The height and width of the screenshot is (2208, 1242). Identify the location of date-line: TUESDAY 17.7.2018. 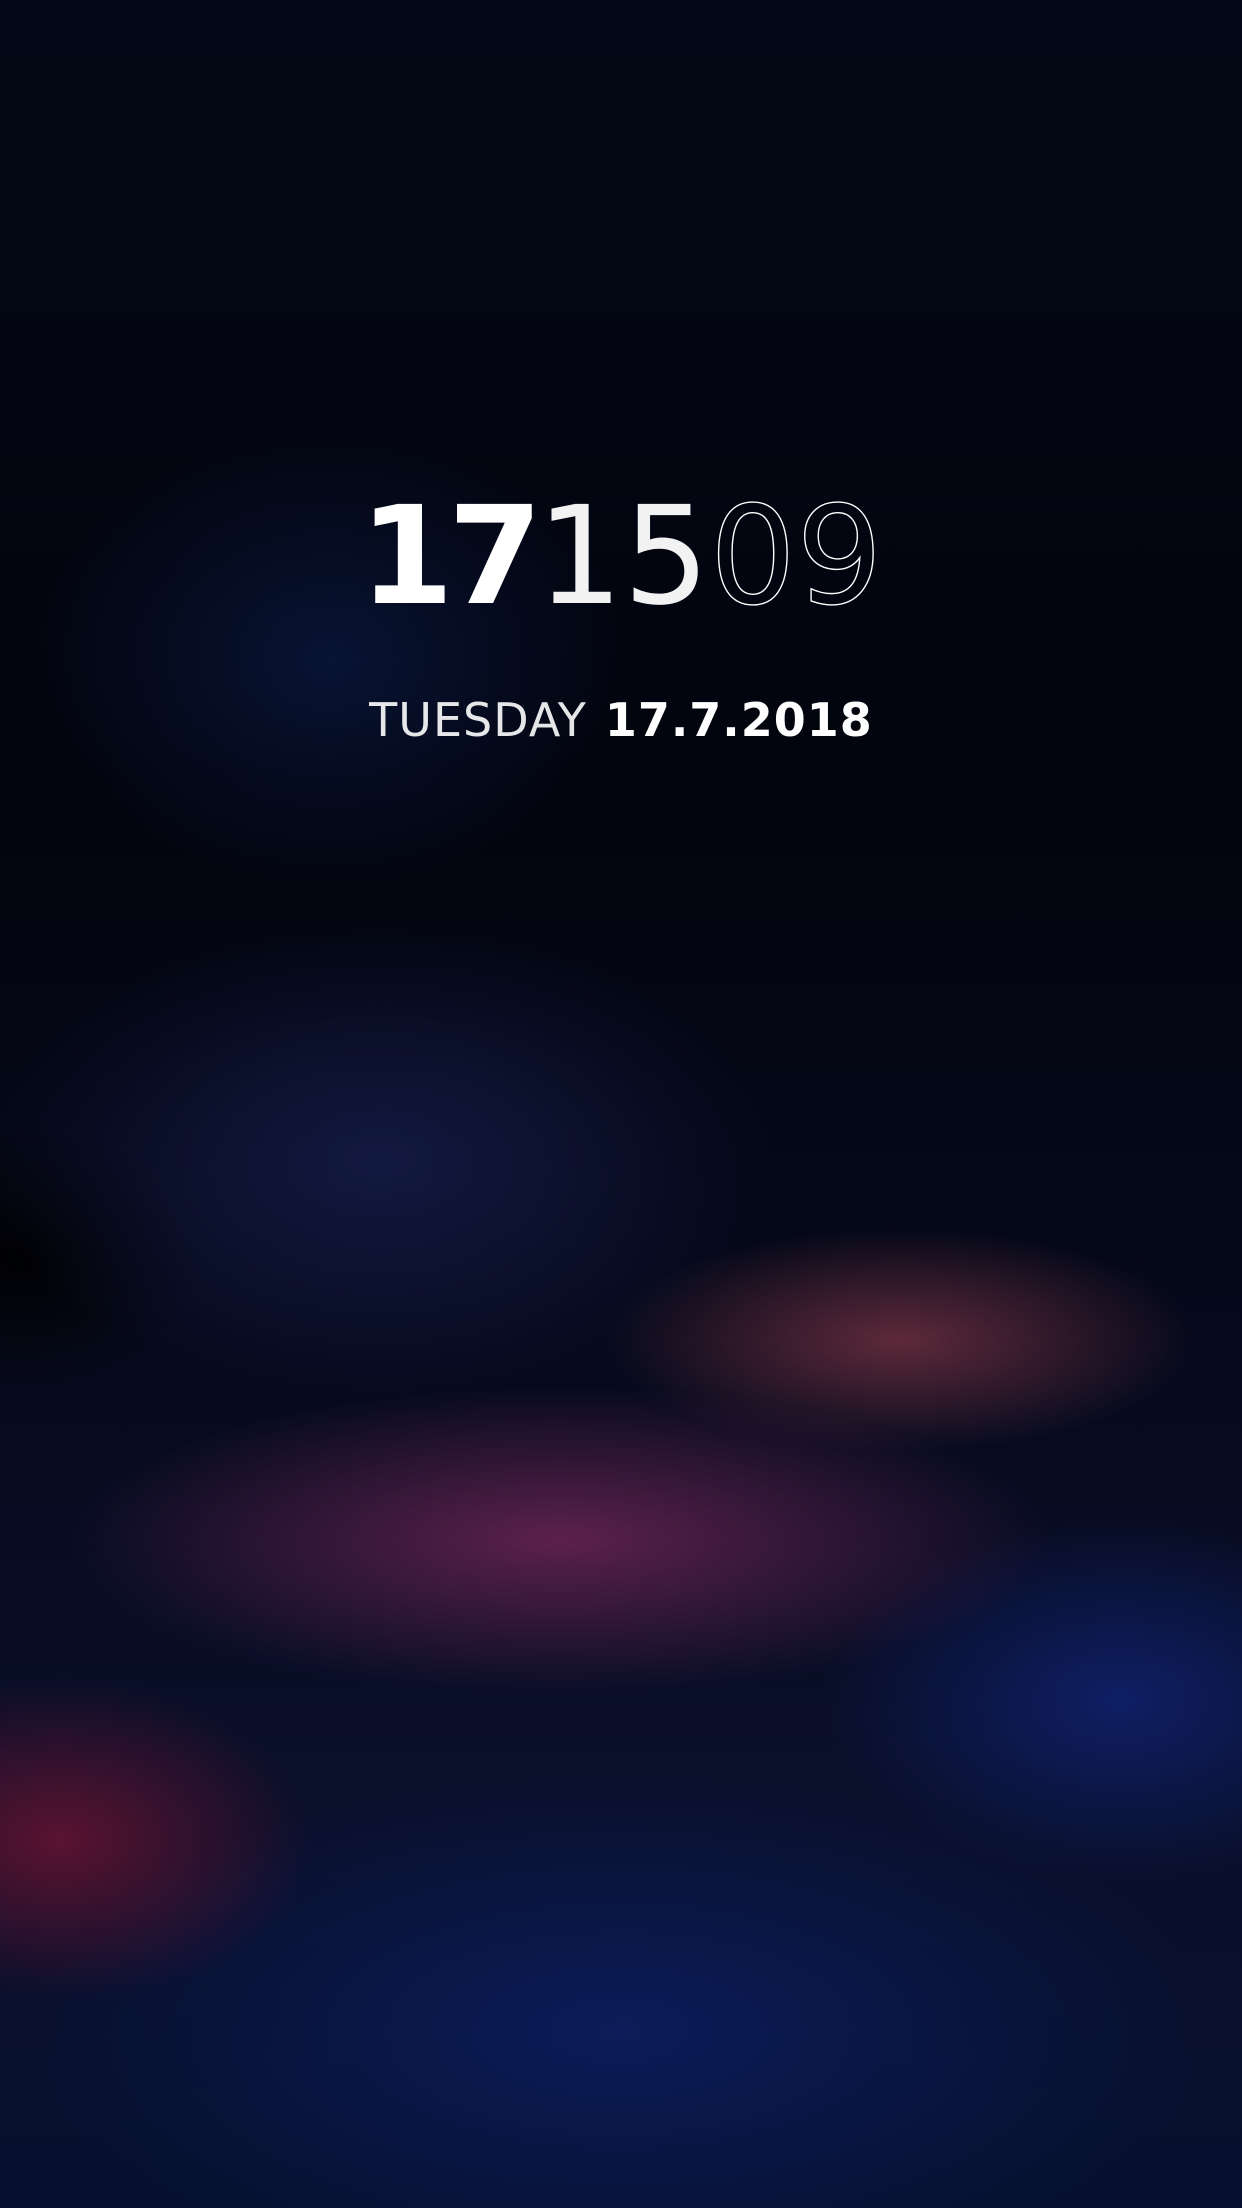
(621, 720).